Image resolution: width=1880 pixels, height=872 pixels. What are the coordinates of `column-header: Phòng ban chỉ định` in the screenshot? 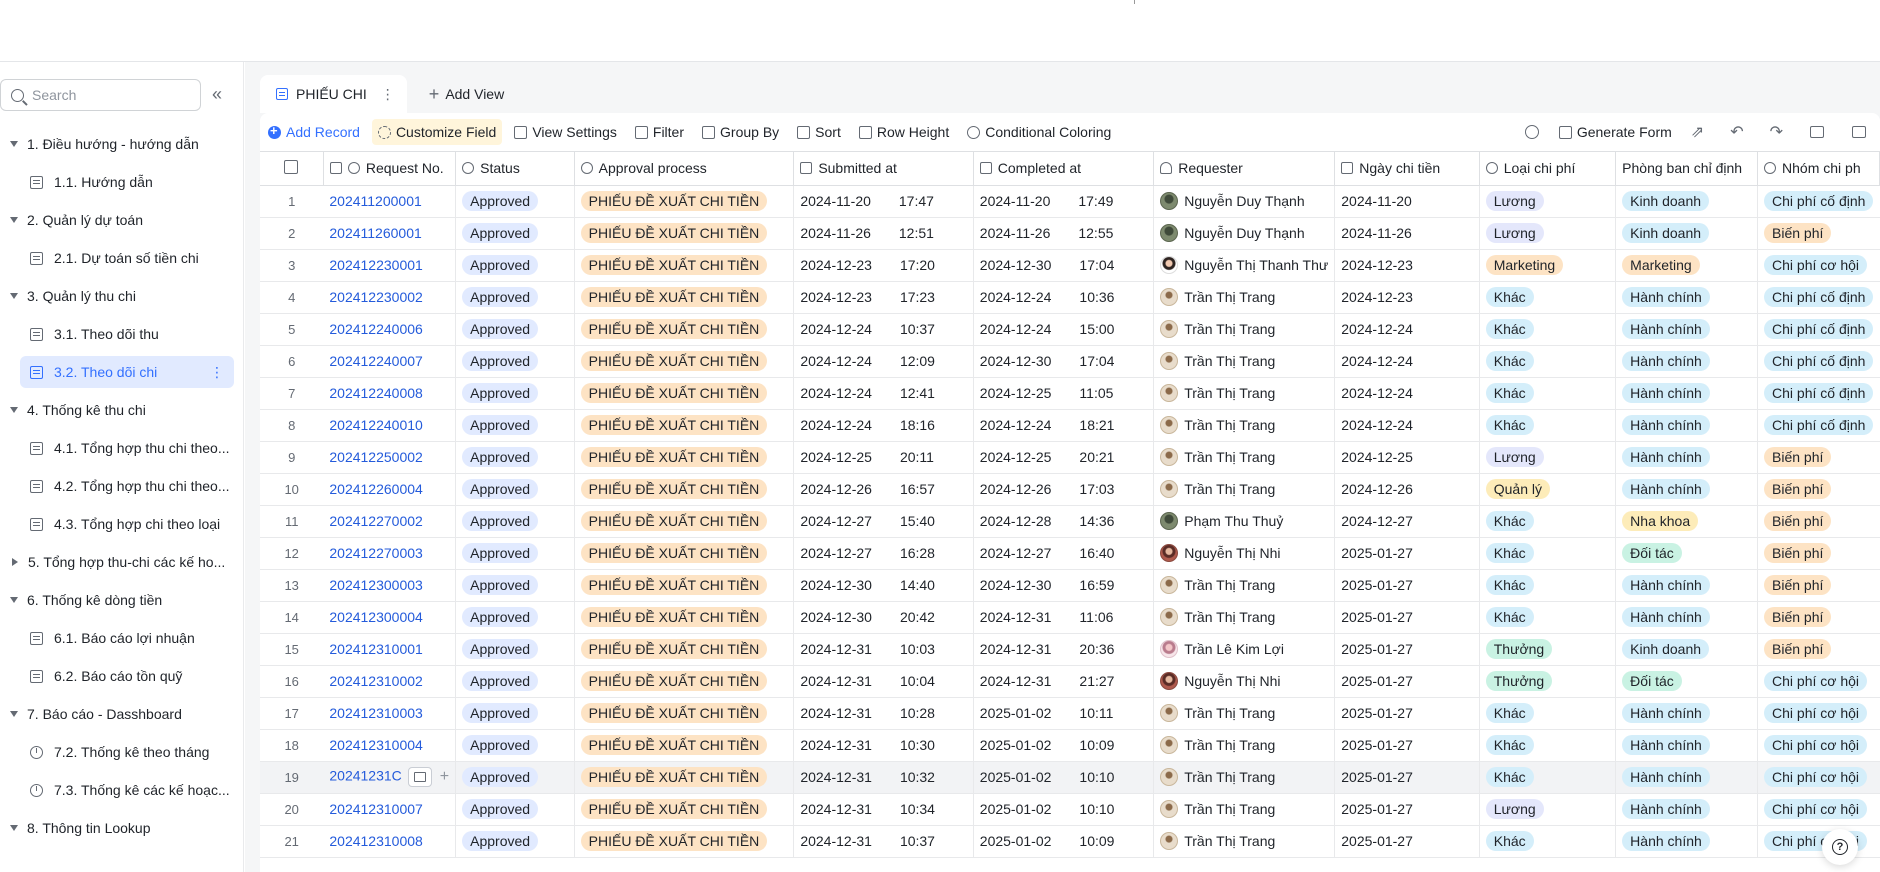 It's located at (1687, 169).